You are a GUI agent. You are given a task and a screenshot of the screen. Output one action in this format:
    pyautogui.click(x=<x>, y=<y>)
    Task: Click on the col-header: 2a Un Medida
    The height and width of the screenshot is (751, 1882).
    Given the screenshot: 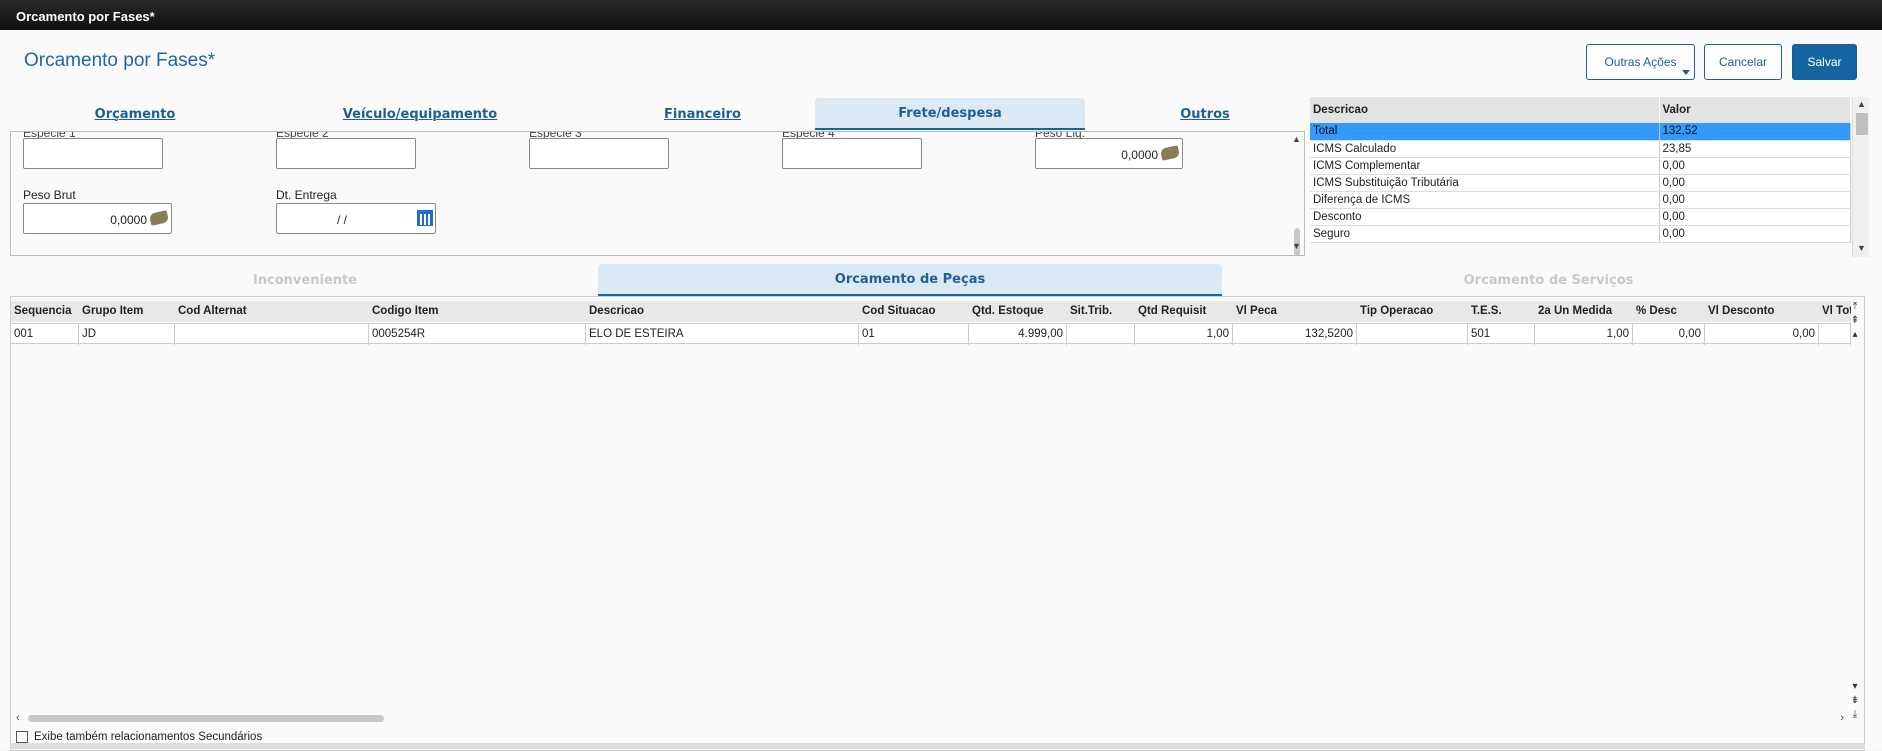 What is the action you would take?
    pyautogui.click(x=1584, y=311)
    